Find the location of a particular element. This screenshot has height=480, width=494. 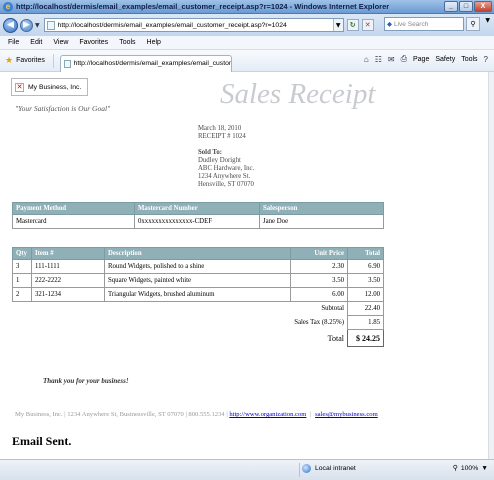

menu-edit: Edit is located at coordinates (36, 42).